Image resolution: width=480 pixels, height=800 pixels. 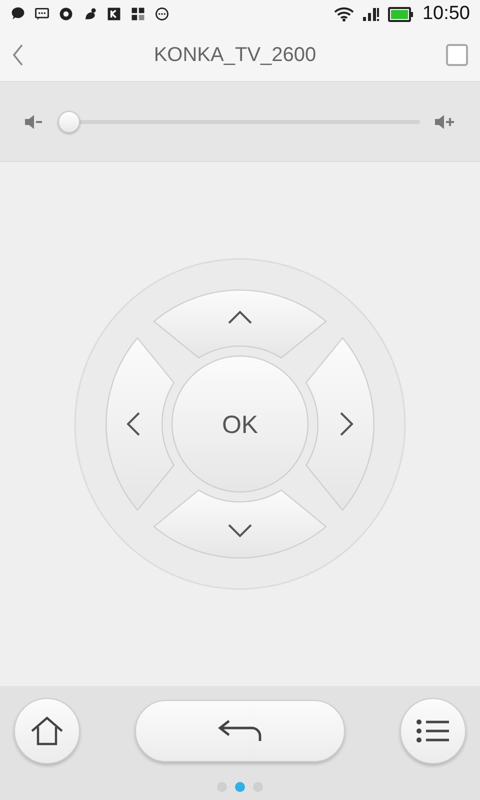 What do you see at coordinates (240, 524) in the screenshot?
I see `down-button` at bounding box center [240, 524].